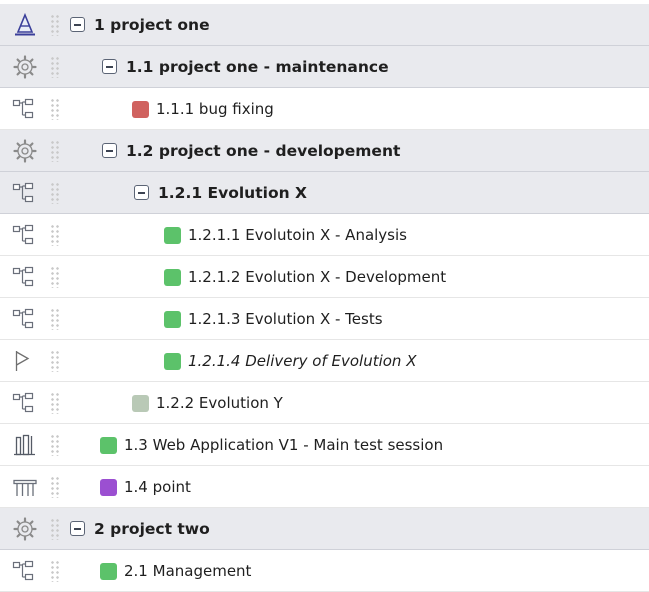  Describe the element at coordinates (324, 25) in the screenshot. I see `tree-row: 1 project one` at that location.